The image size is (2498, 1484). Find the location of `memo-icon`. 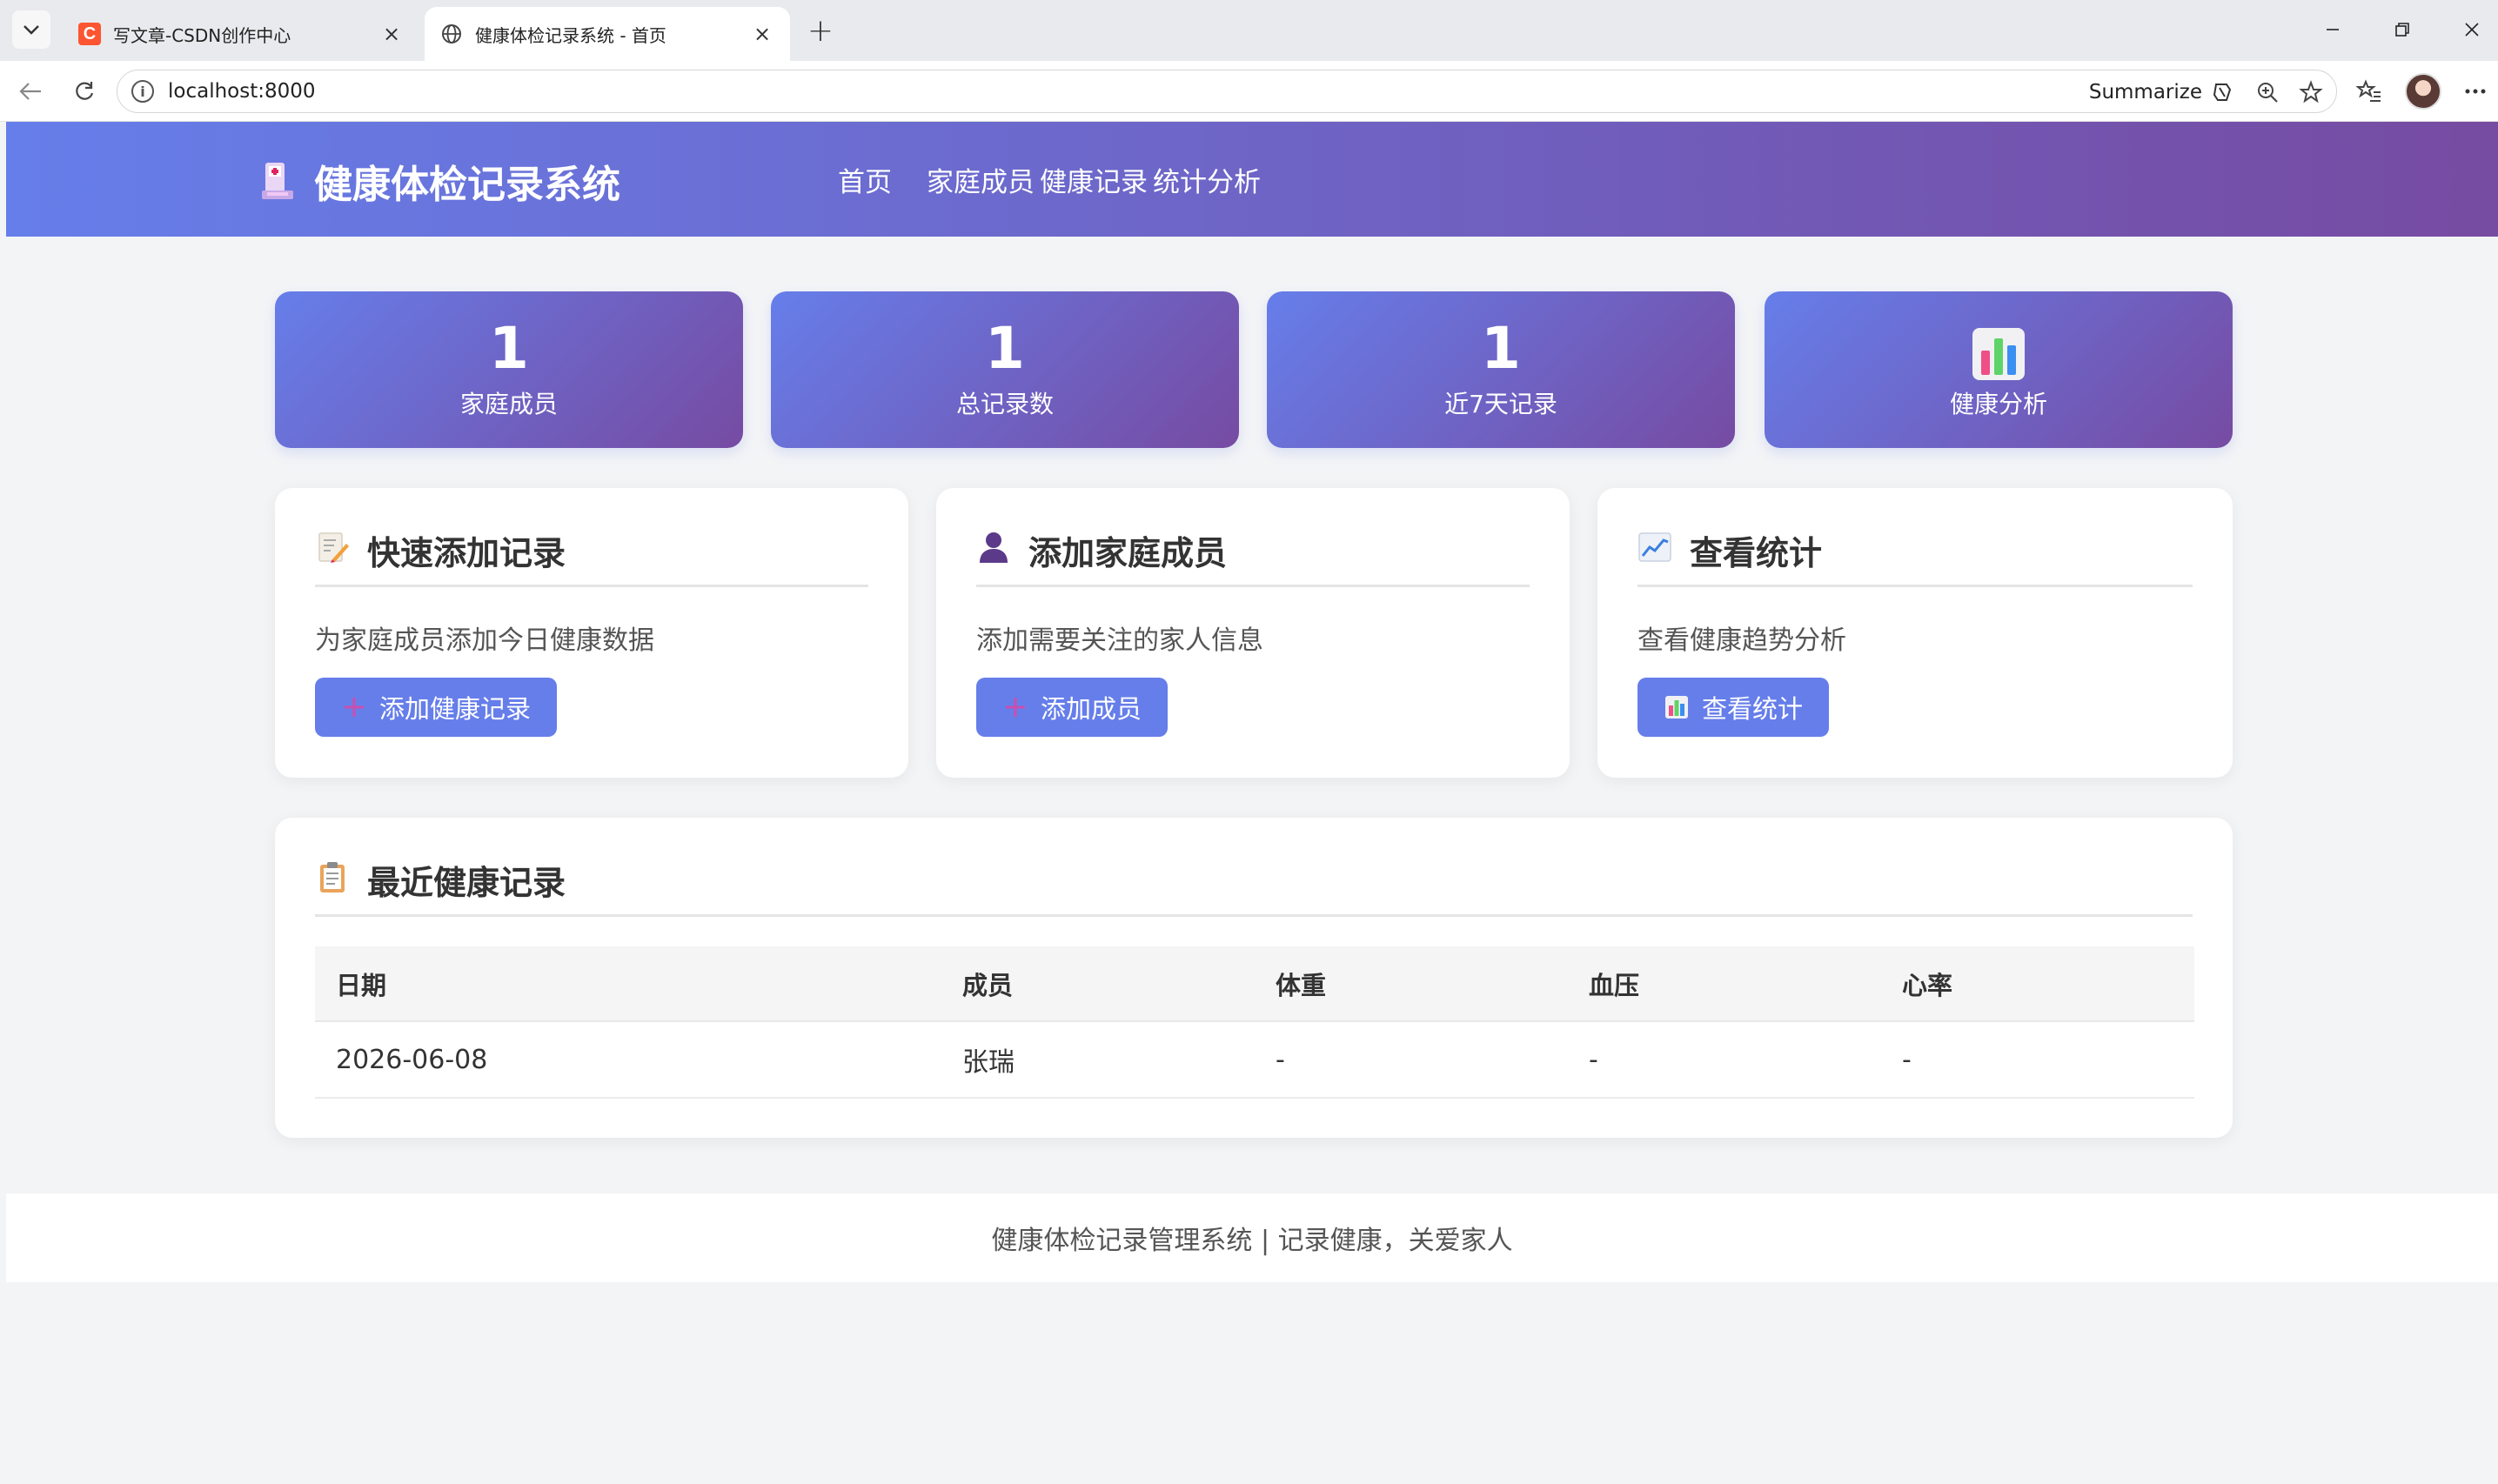

memo-icon is located at coordinates (332, 547).